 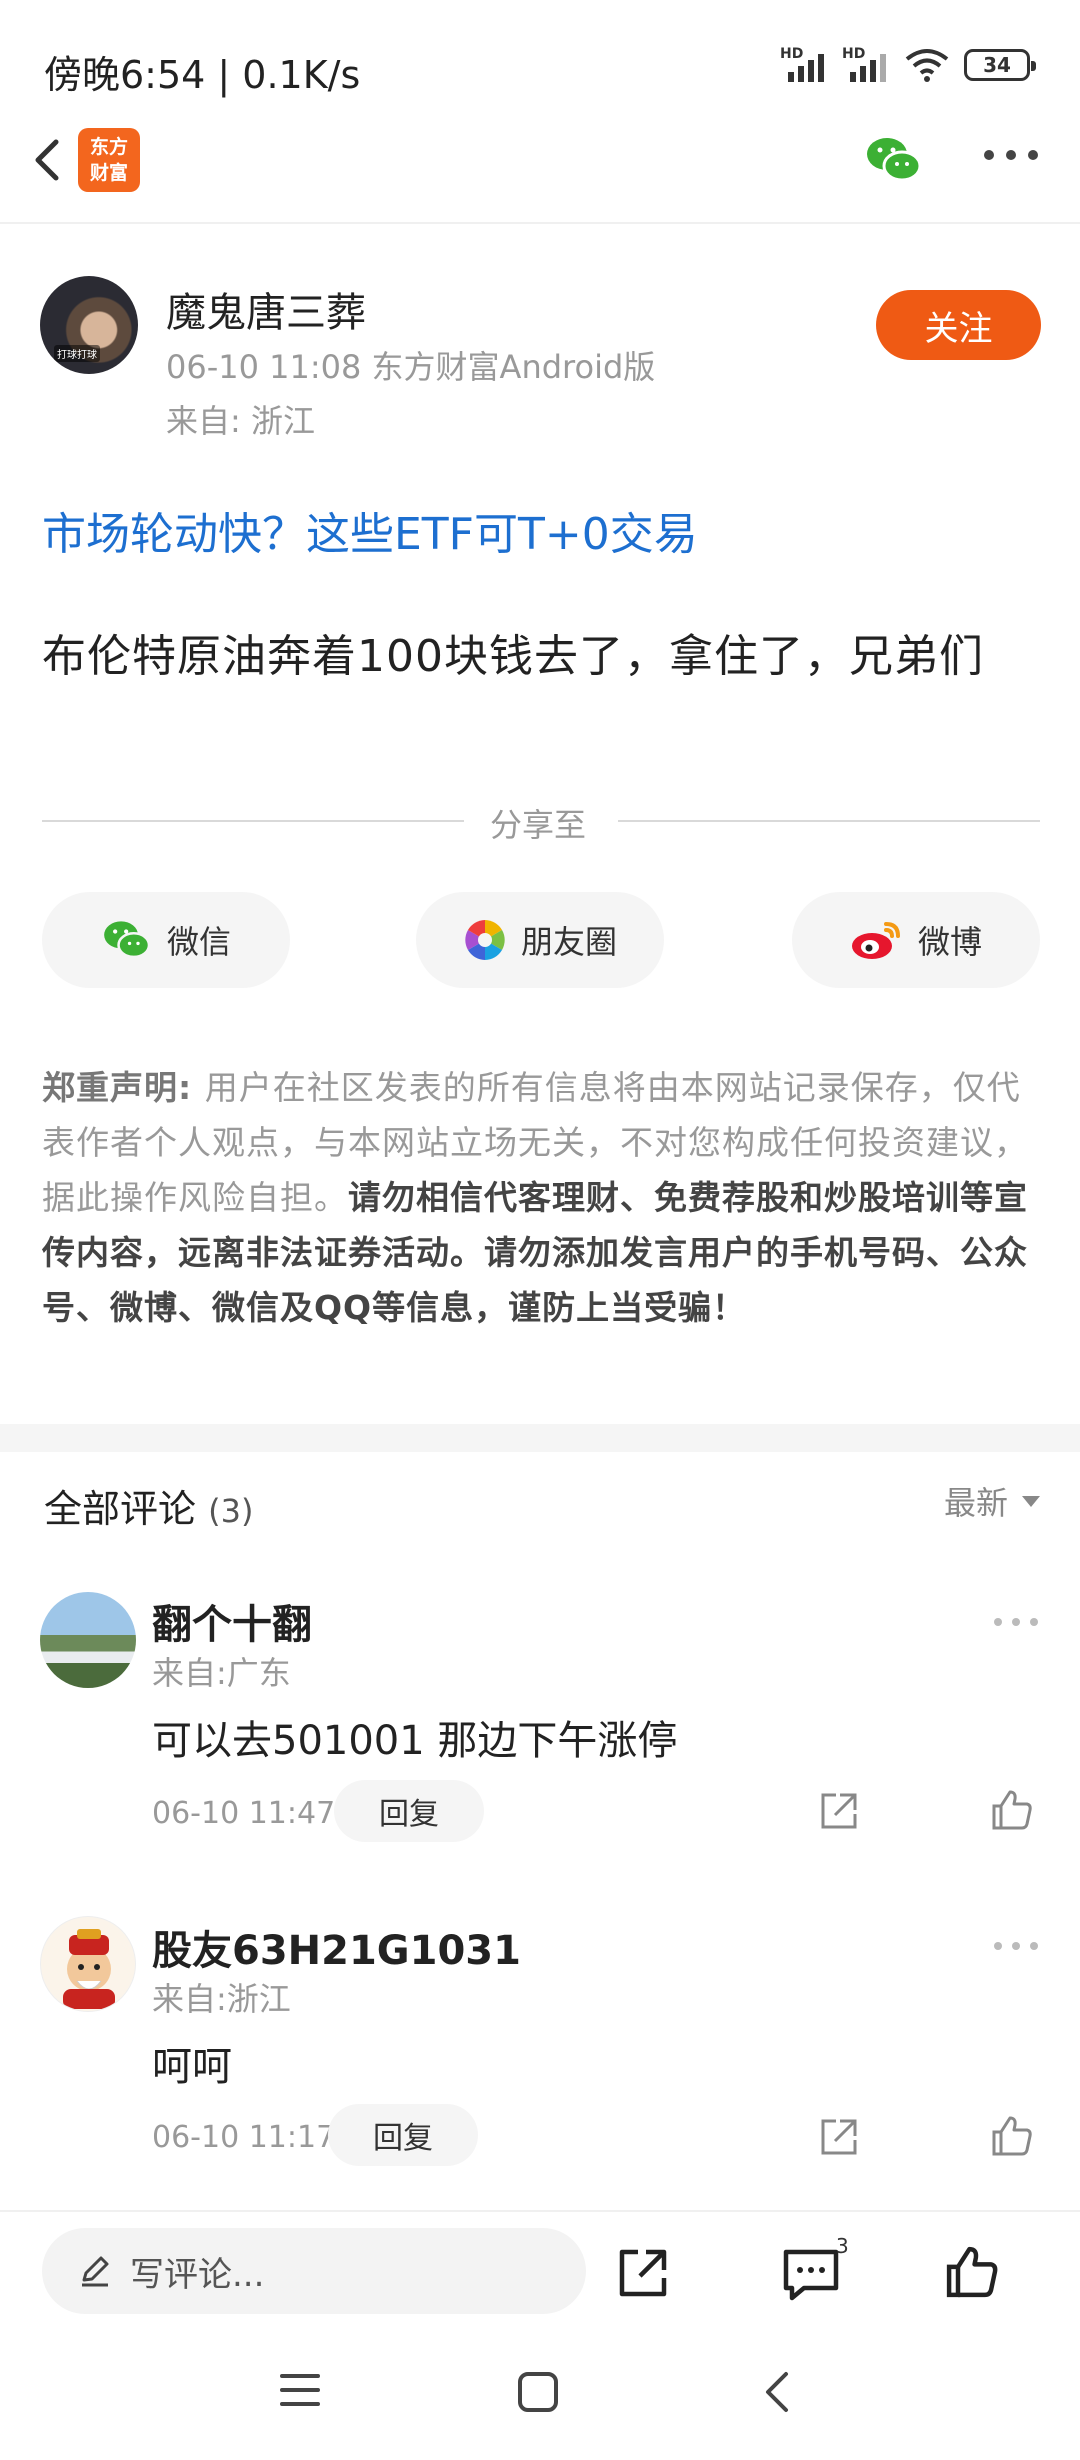 What do you see at coordinates (95, 2271) in the screenshot?
I see `pencil-icon` at bounding box center [95, 2271].